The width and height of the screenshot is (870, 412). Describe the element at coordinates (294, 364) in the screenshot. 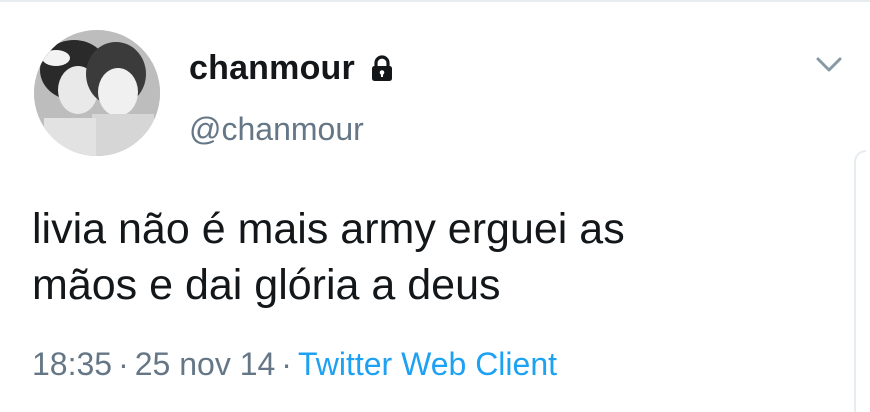

I see `tweet-metadata: 18:35 · 25 nov 14 · Twitter Web Client` at that location.